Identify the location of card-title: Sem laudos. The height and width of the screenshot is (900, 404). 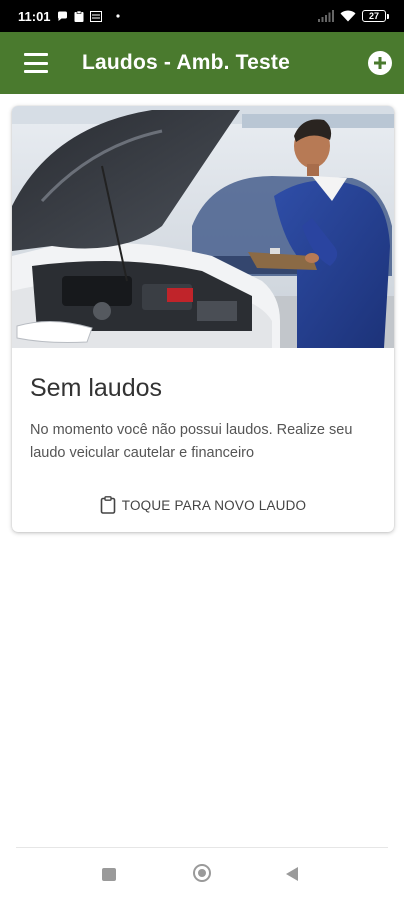
(96, 388).